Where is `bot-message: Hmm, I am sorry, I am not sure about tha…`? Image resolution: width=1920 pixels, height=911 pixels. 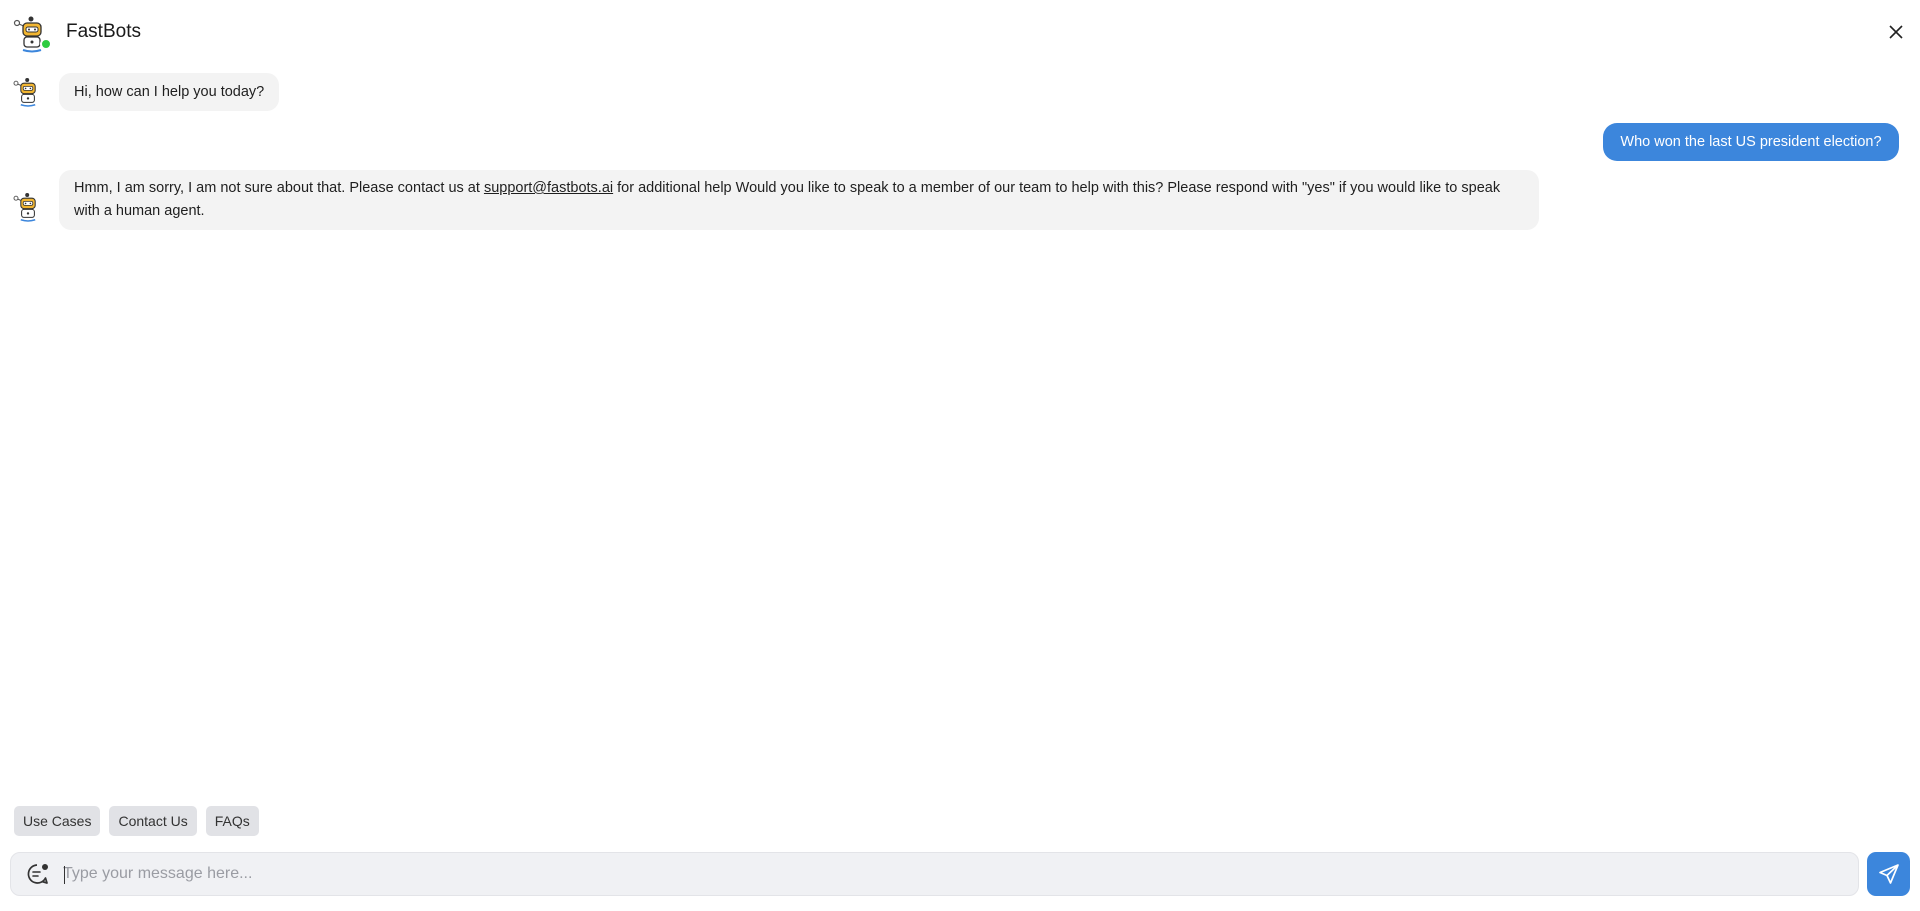 bot-message: Hmm, I am sorry, I am not sure about tha… is located at coordinates (799, 200).